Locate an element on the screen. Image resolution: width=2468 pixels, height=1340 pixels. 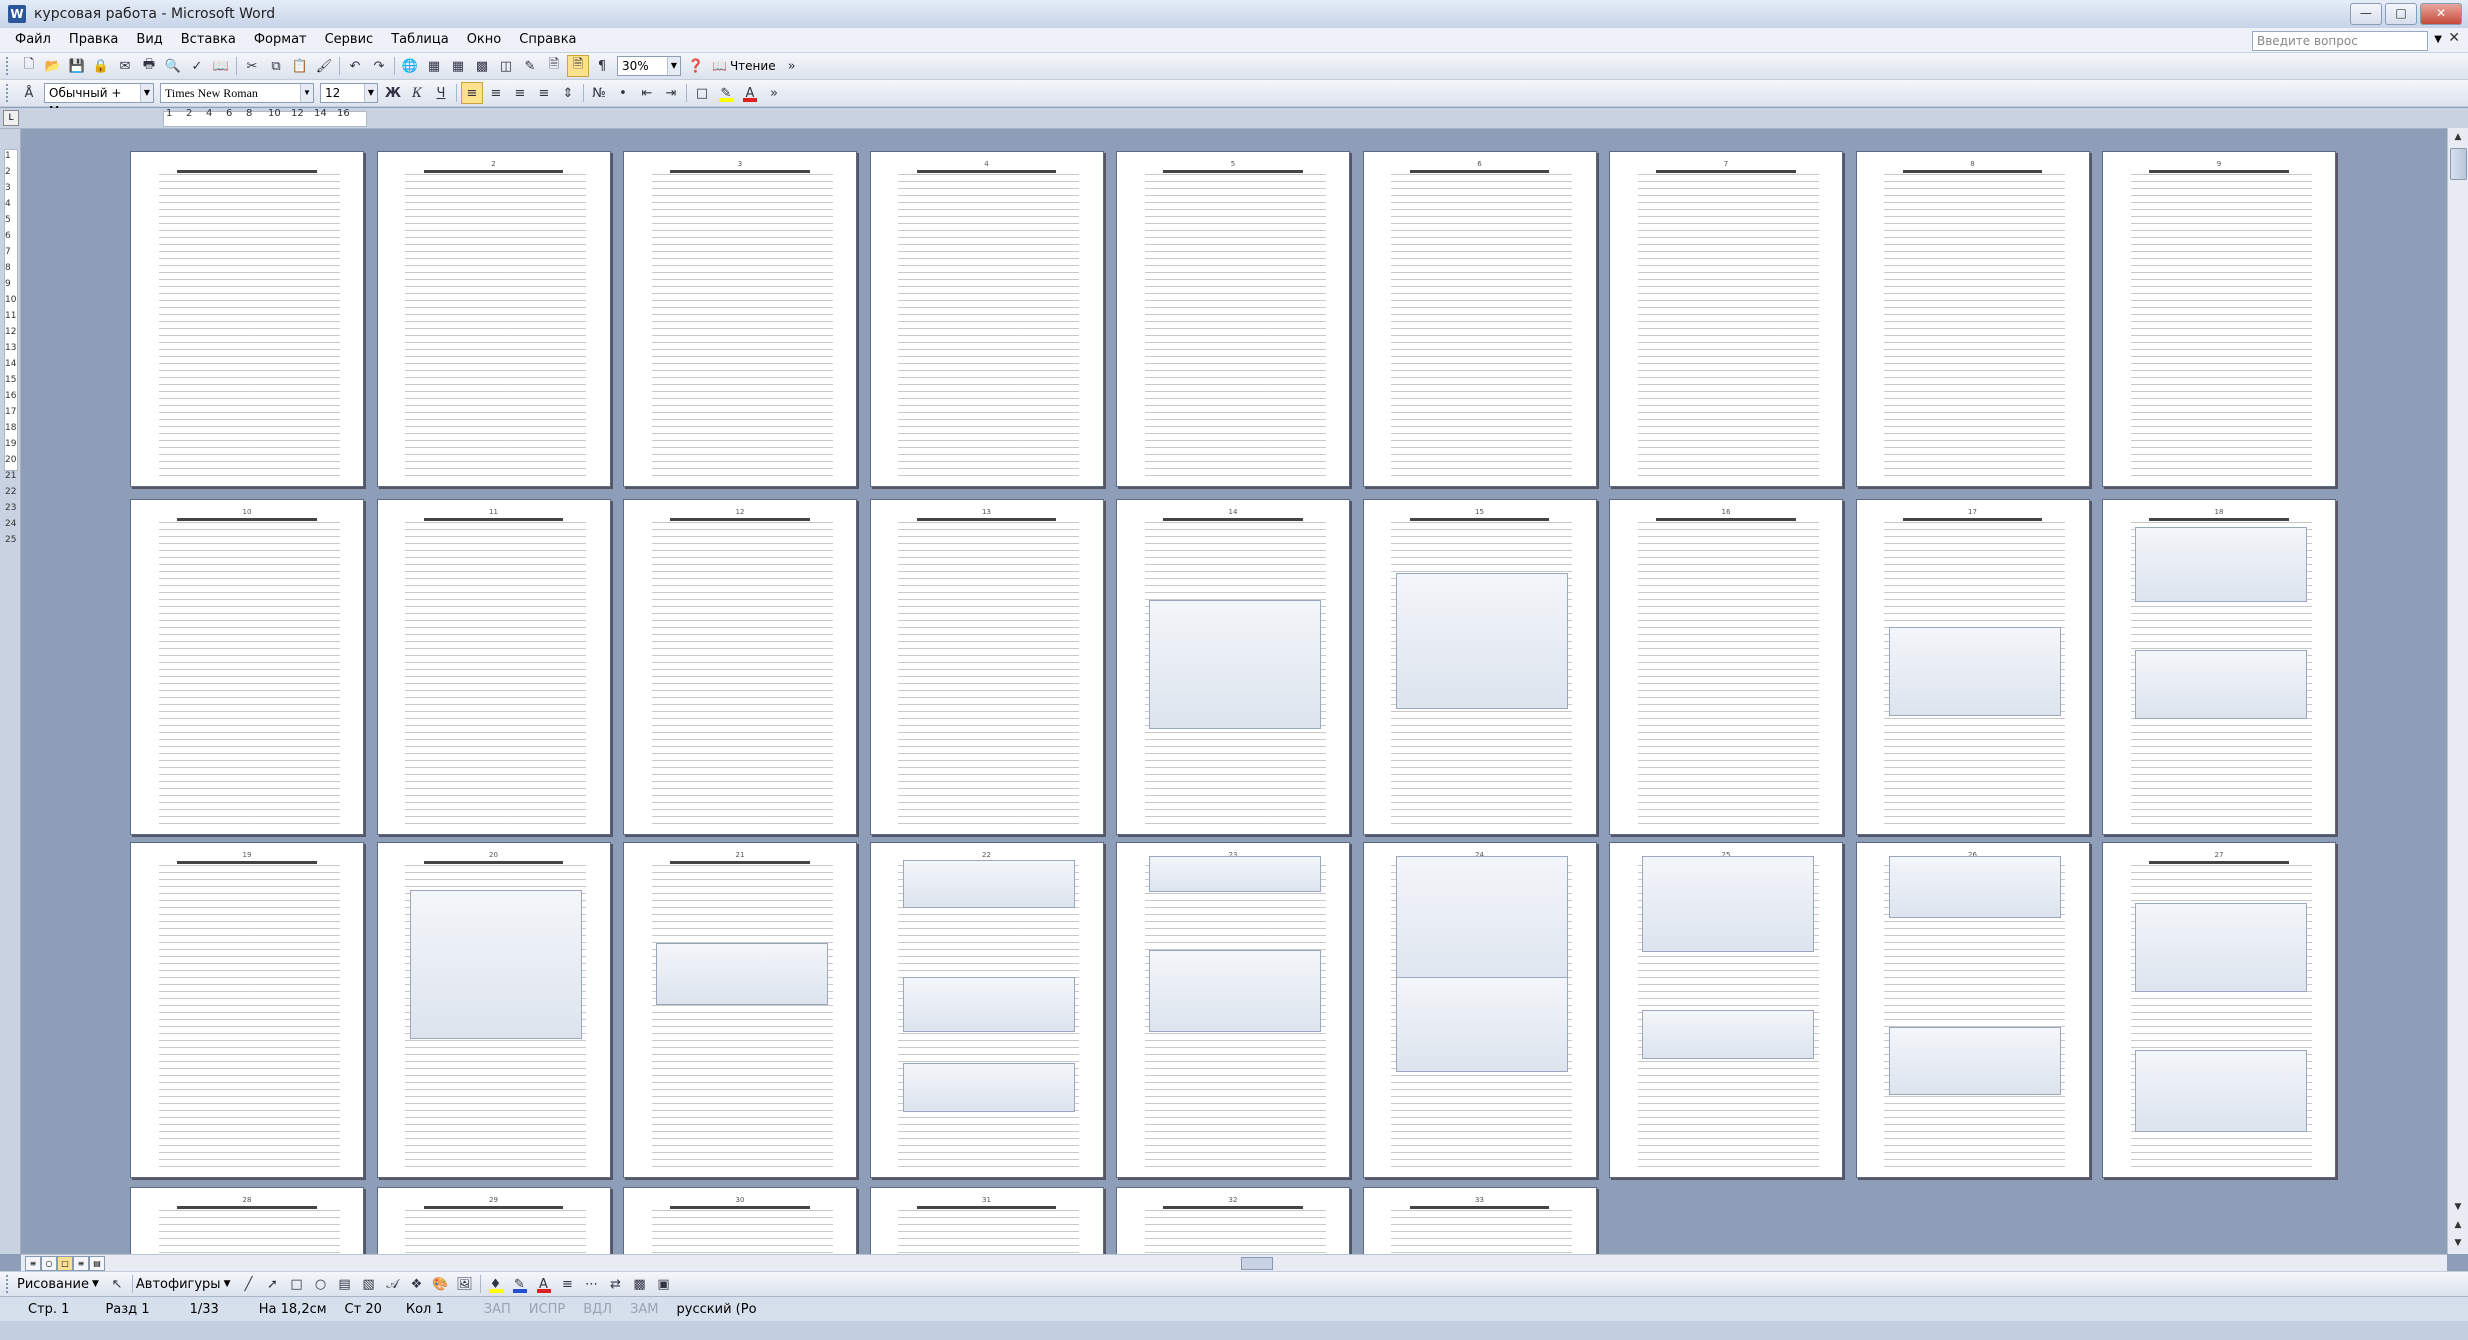
page-thumbnail: 29 is located at coordinates (493, 1220).